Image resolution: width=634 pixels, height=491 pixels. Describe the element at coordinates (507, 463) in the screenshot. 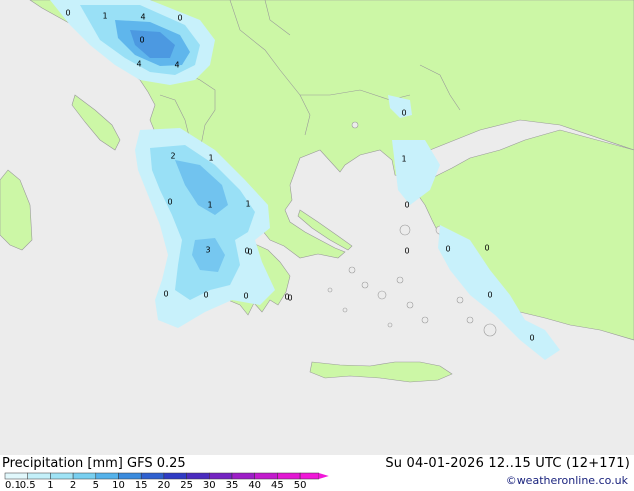

I see `forecast-datetime: Su 04-01-2026 12..15 UTC (12+171)` at that location.